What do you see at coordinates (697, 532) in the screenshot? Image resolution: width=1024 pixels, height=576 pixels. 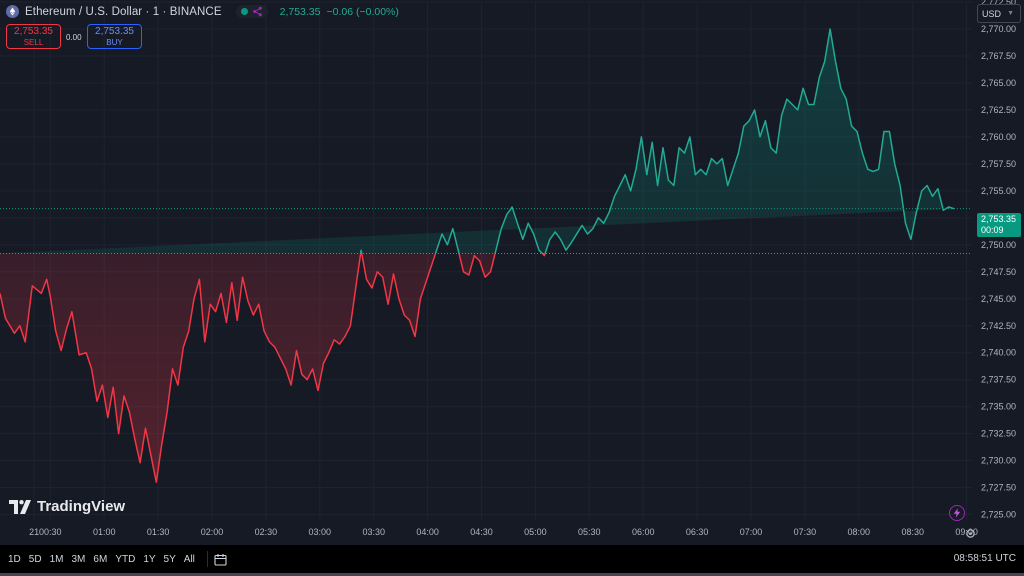 I see `x-tick-label: 06:30` at bounding box center [697, 532].